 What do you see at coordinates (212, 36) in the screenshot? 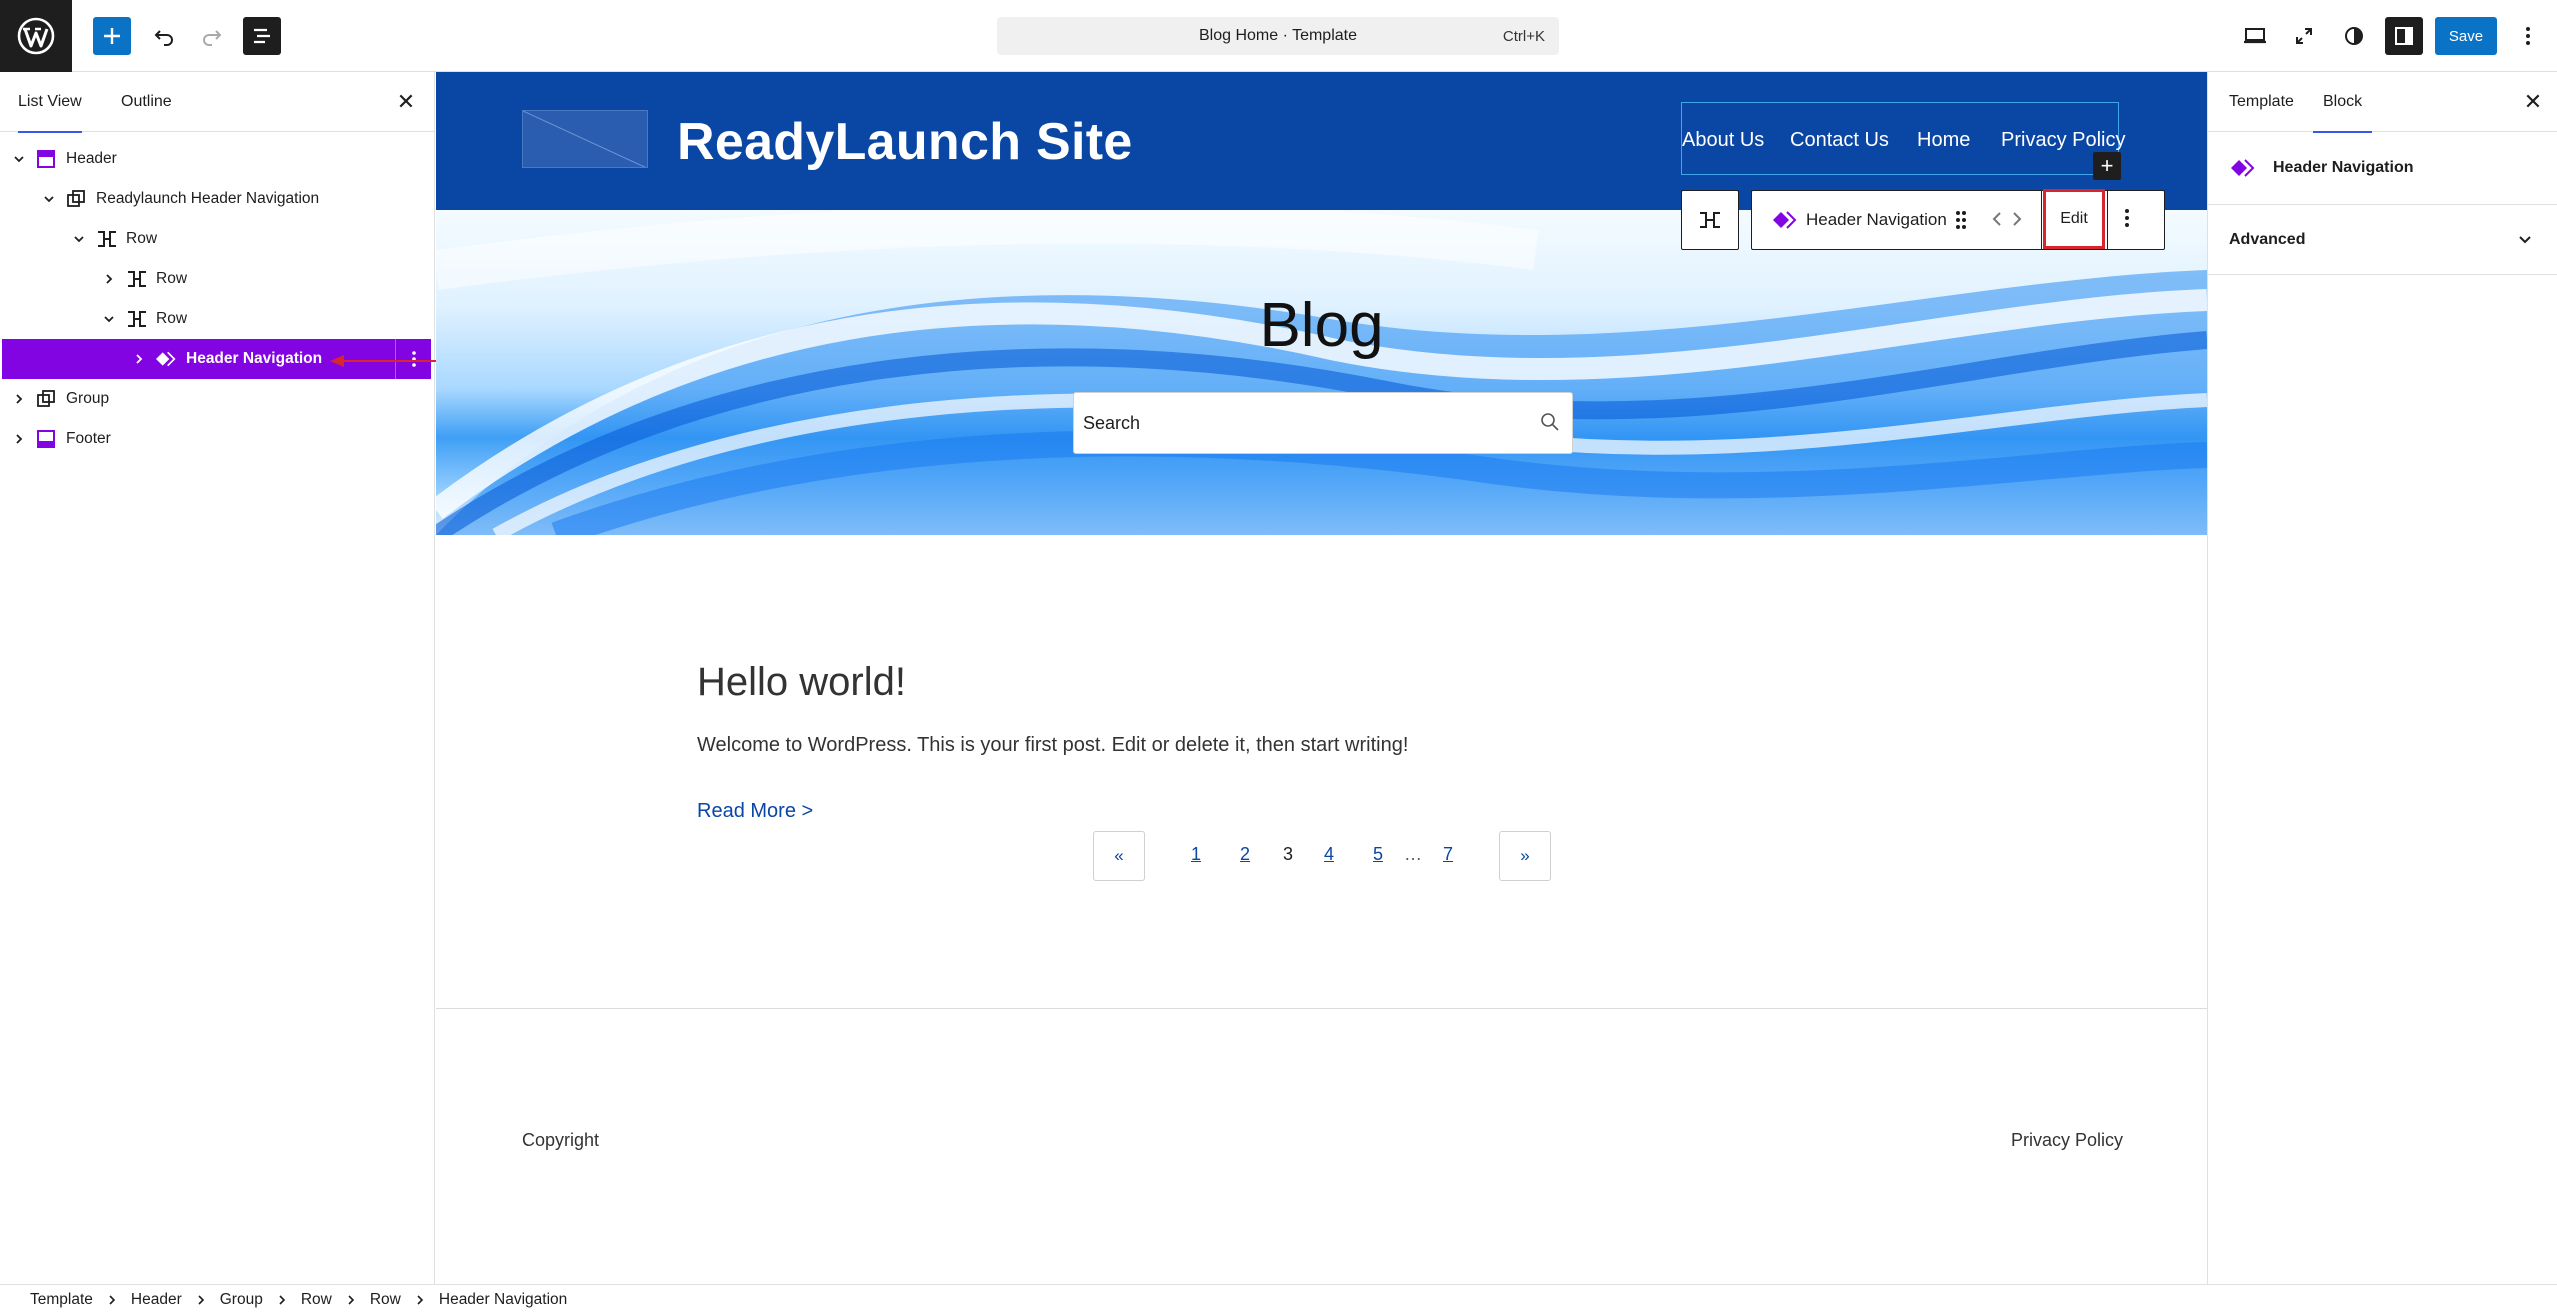
I see `redo-button` at bounding box center [212, 36].